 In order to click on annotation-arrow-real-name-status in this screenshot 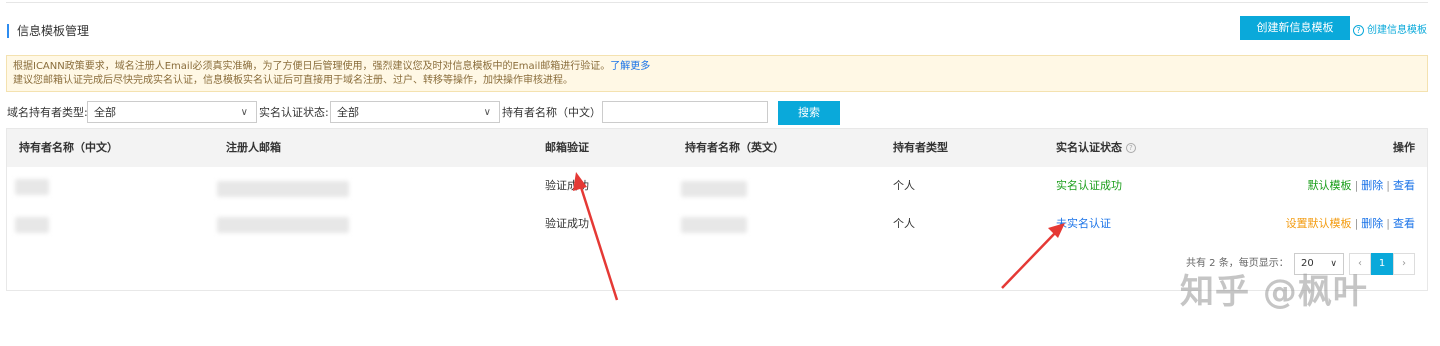, I will do `click(1033, 256)`.